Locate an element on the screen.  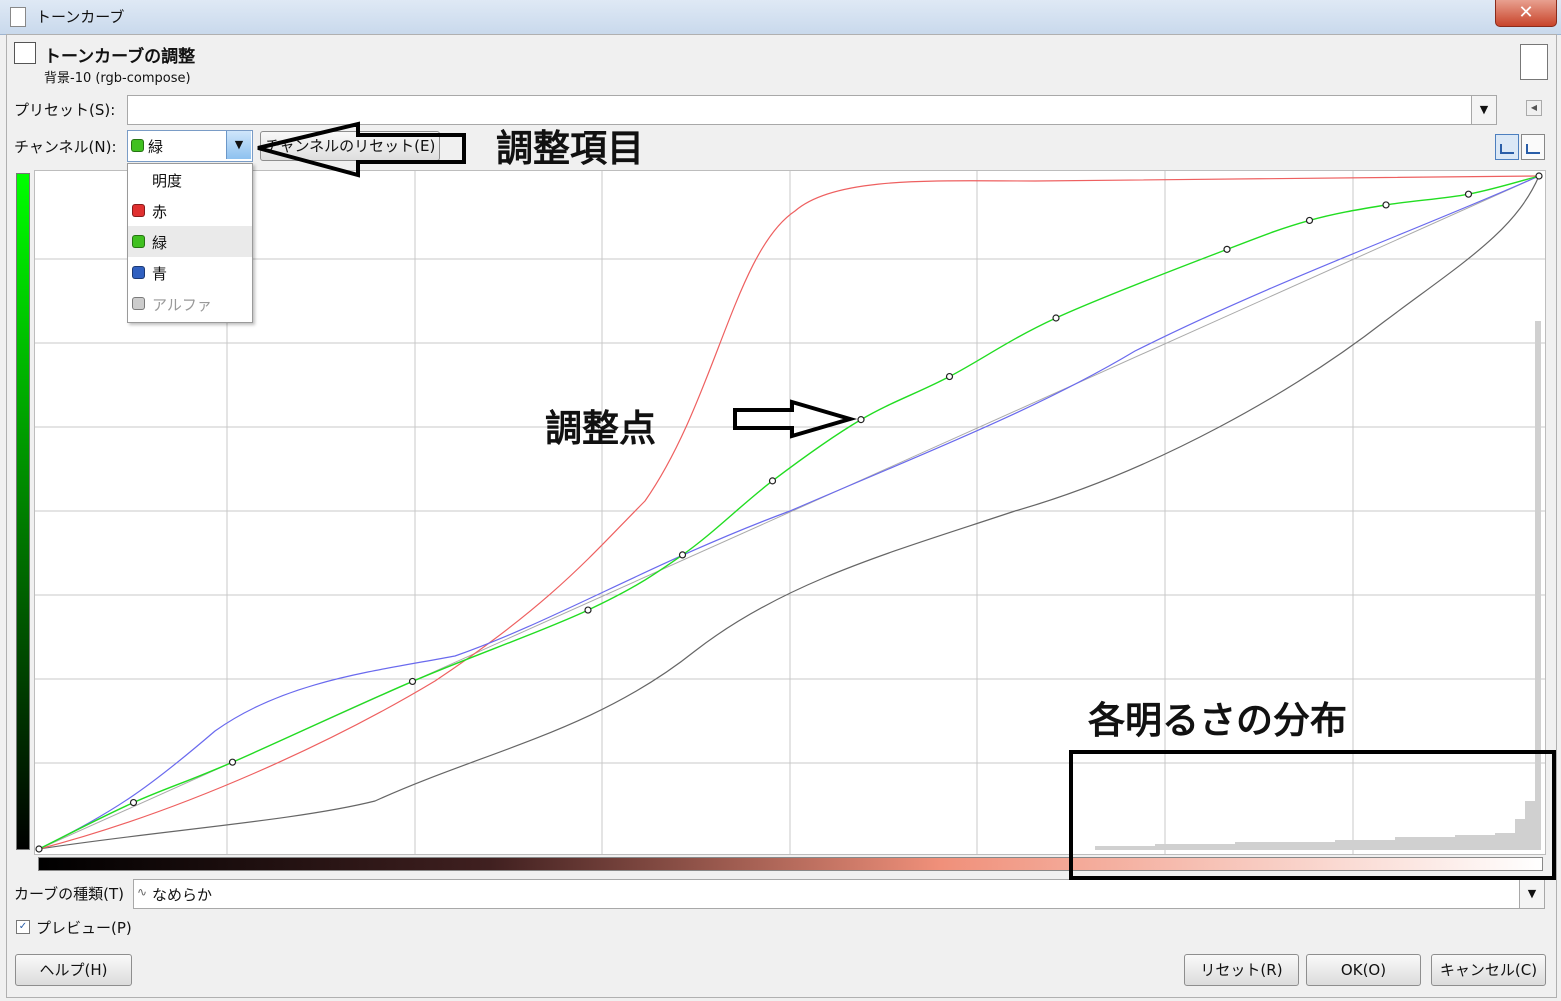
curves-icon is located at coordinates (25, 53).